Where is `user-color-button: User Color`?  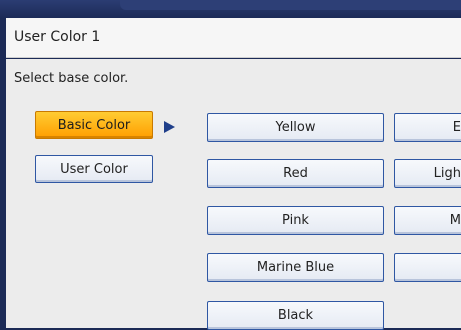
user-color-button: User Color is located at coordinates (94, 169).